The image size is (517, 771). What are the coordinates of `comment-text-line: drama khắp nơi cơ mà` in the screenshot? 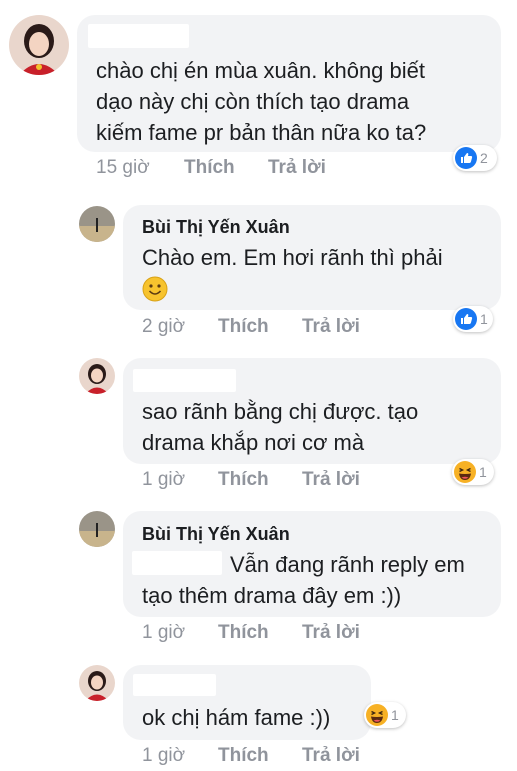 It's located at (253, 442).